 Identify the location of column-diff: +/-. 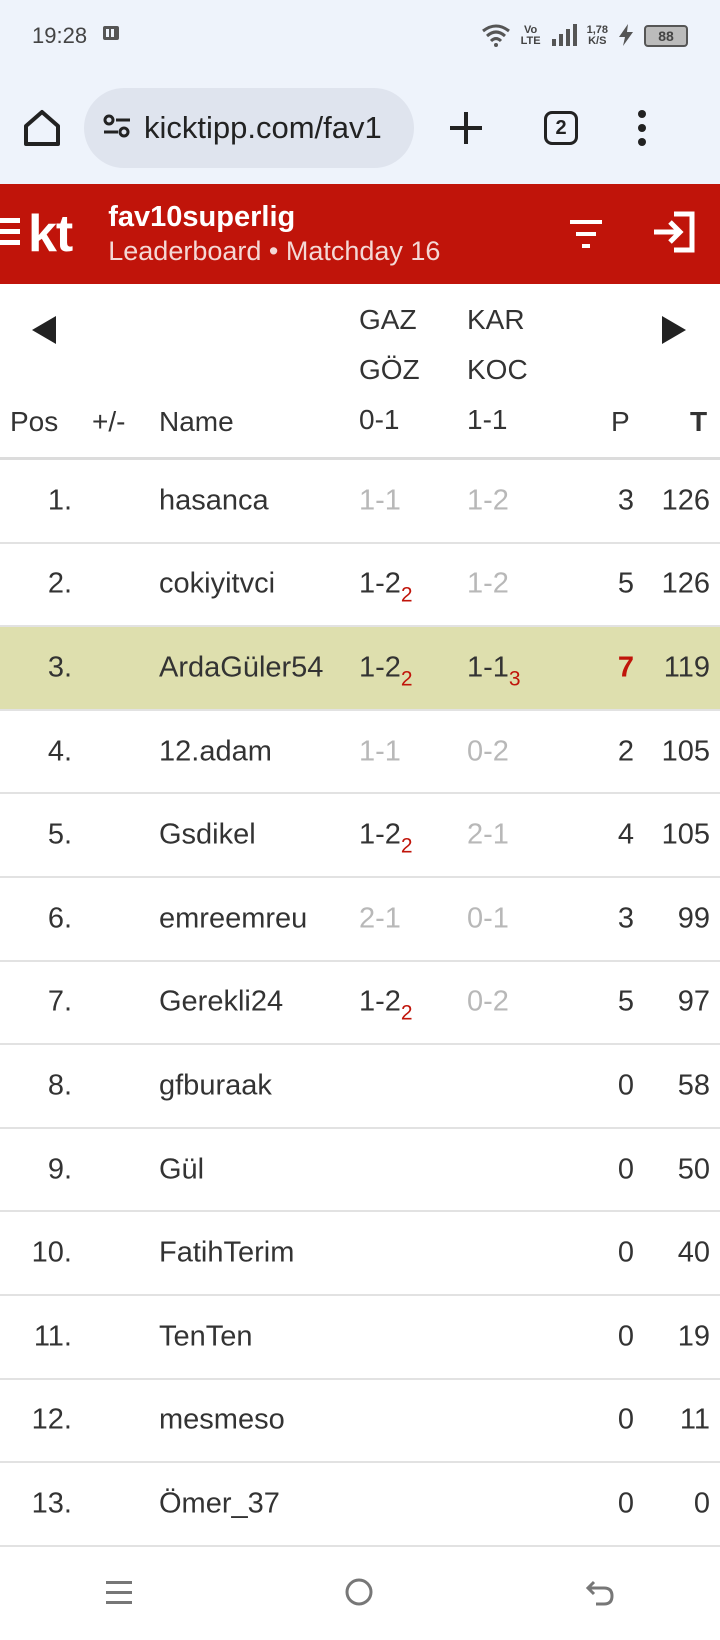
(109, 421).